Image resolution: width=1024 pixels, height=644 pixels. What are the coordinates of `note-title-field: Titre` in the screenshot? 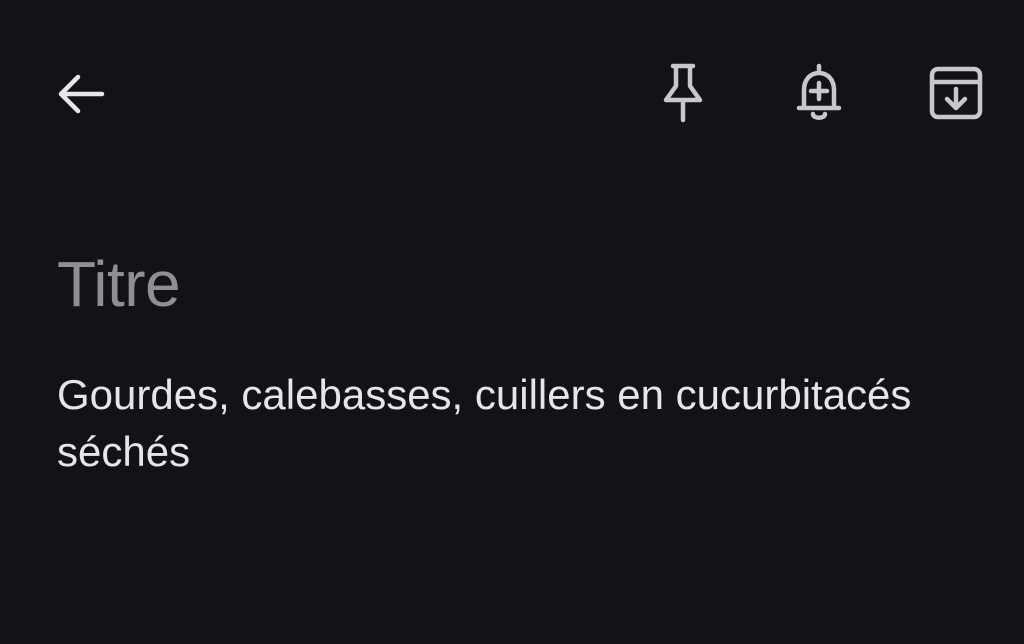 It's located at (527, 284).